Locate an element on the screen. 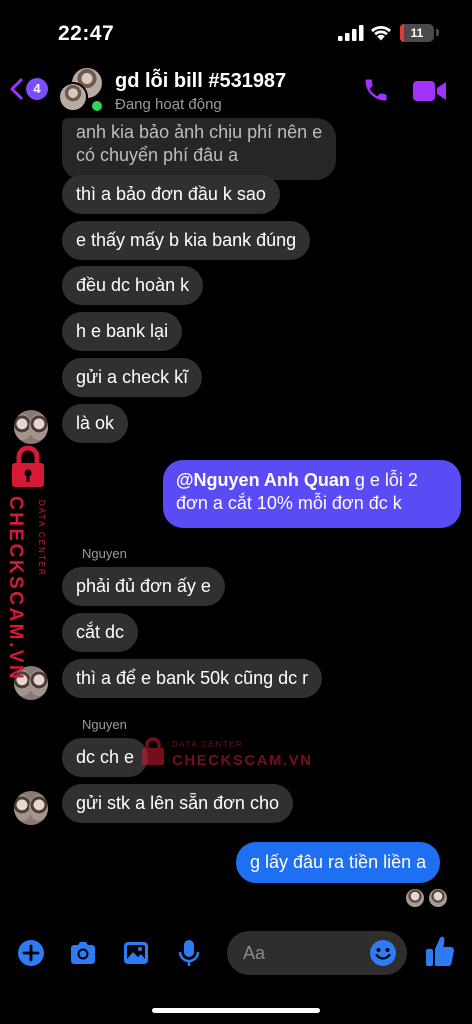 The width and height of the screenshot is (472, 1024). microphone-icon is located at coordinates (189, 953).